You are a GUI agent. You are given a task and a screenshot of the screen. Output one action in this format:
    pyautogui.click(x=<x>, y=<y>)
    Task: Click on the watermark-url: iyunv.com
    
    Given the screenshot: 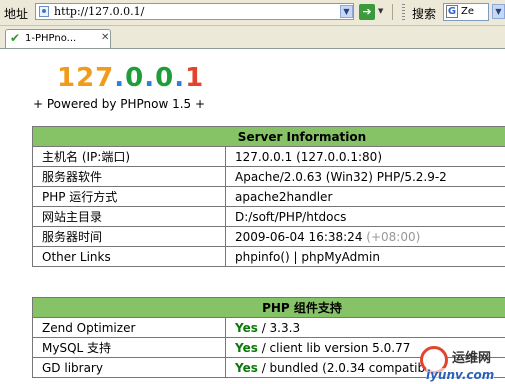 What is the action you would take?
    pyautogui.click(x=460, y=375)
    